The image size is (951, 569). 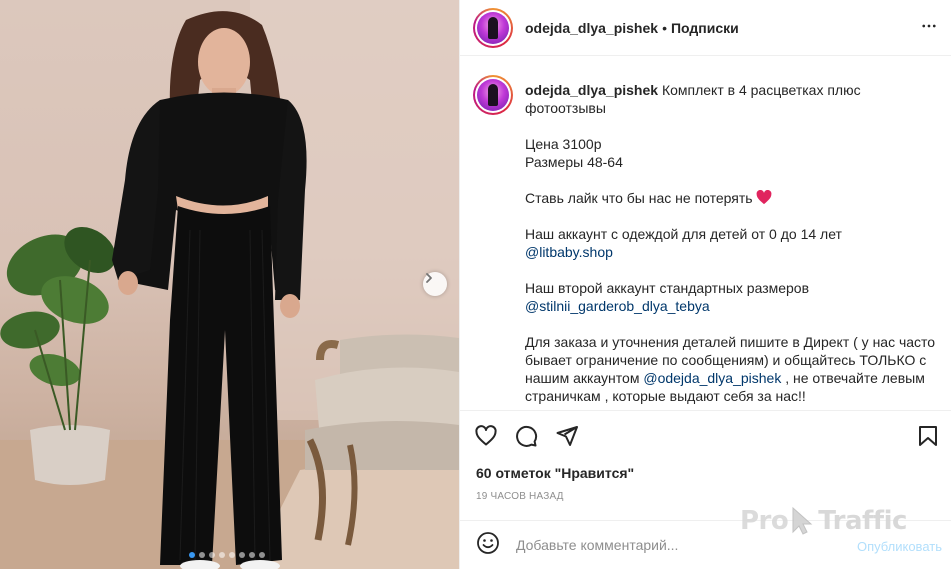 What do you see at coordinates (493, 95) in the screenshot?
I see `caption-avatar` at bounding box center [493, 95].